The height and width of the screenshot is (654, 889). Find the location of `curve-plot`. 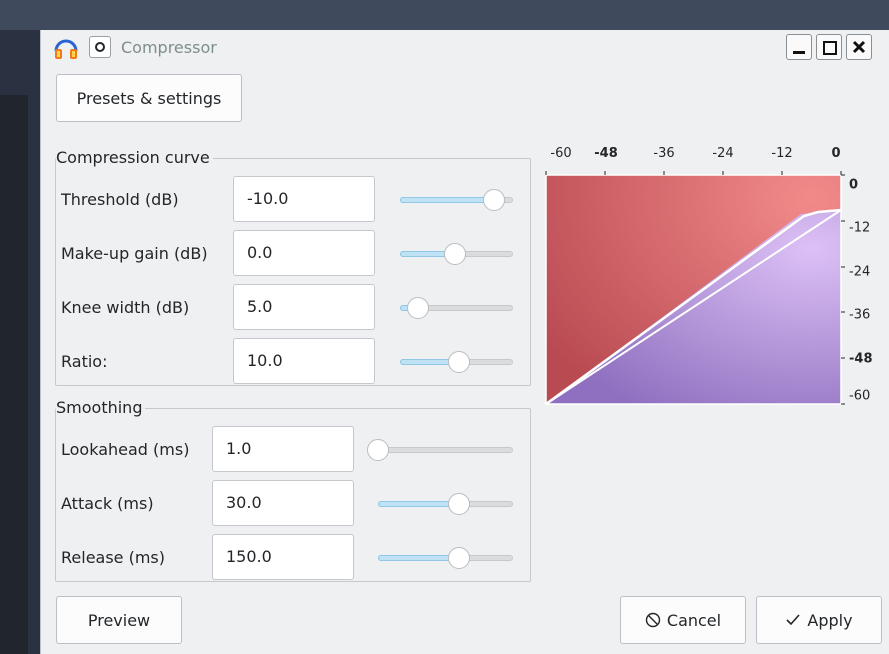

curve-plot is located at coordinates (695, 288).